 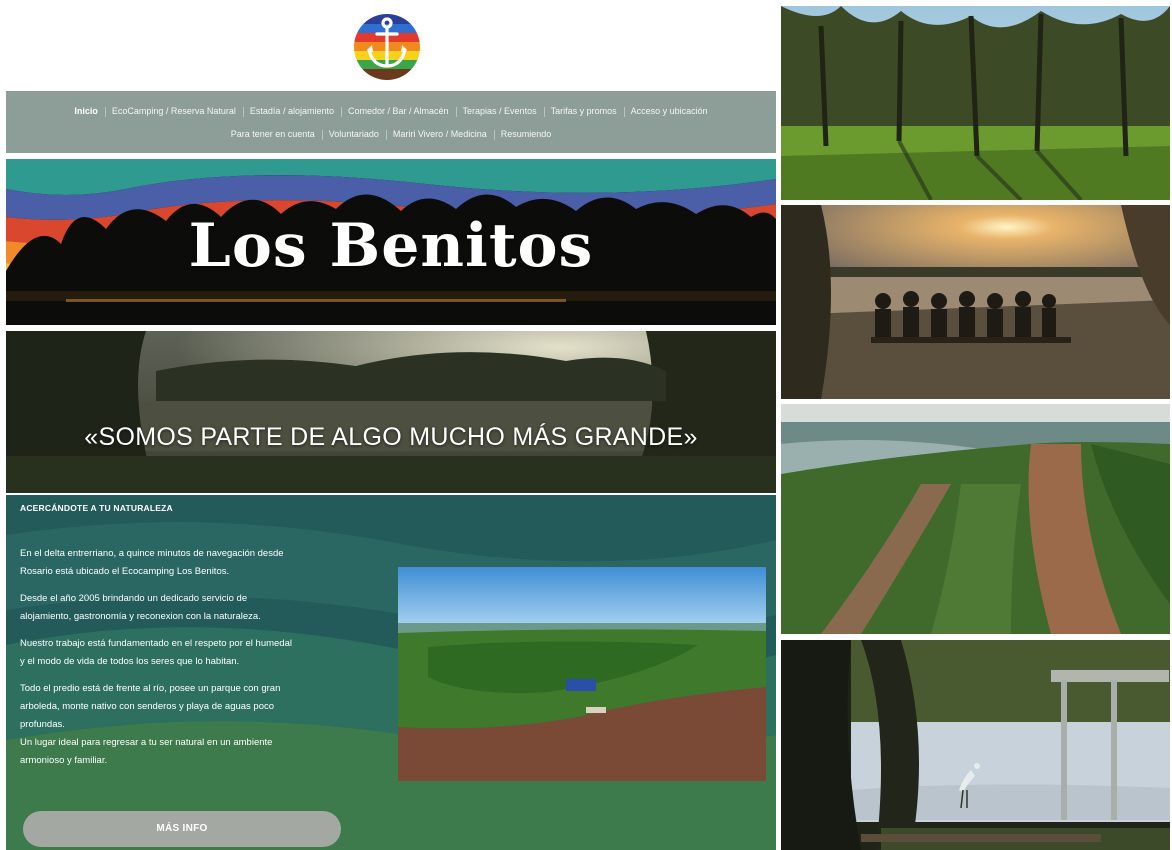 I want to click on banner-quote: «SOMOS PARTE DE ALGO MUCHO MÁS GRANDE», so click(x=391, y=437).